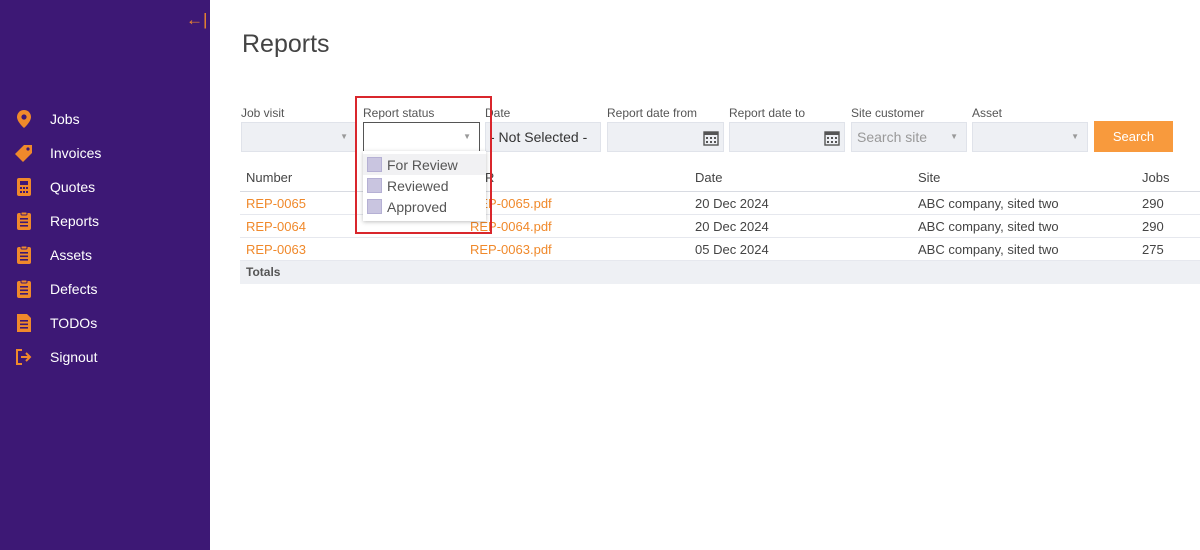 This screenshot has width=1200, height=550. I want to click on column-header-site: Site, so click(929, 177).